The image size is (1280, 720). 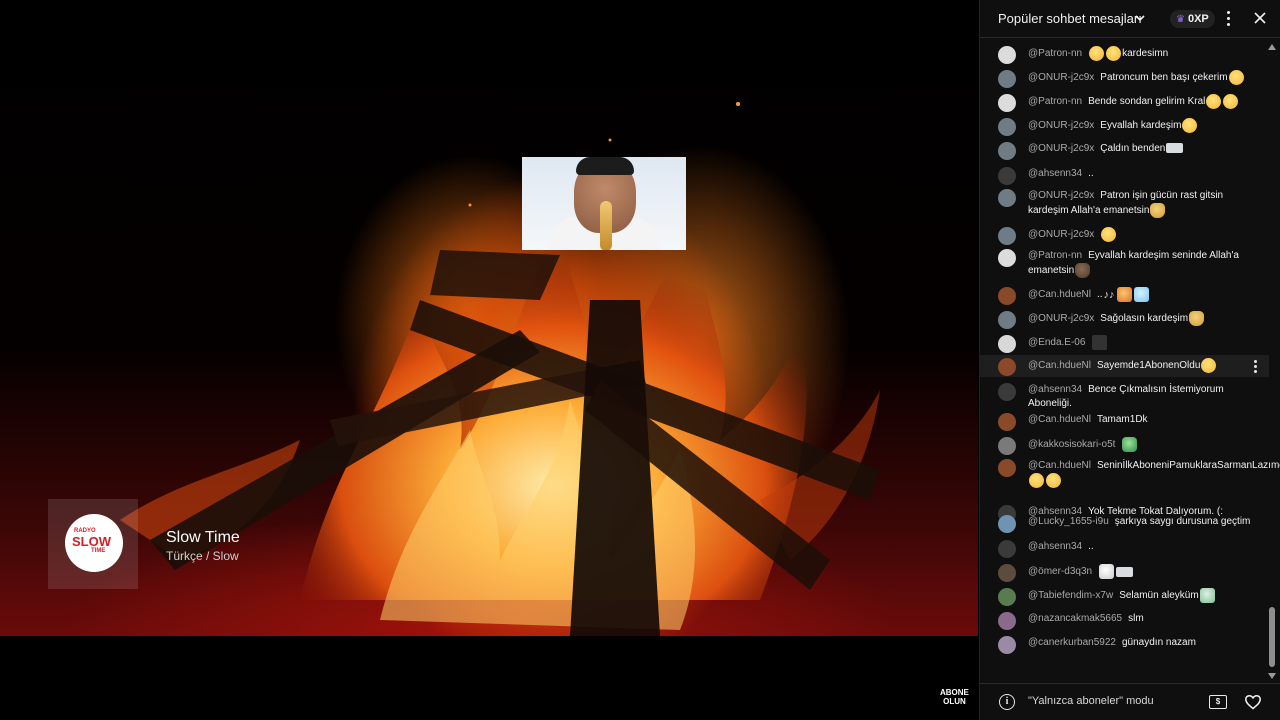 What do you see at coordinates (1007, 702) in the screenshot?
I see `info-icon: i` at bounding box center [1007, 702].